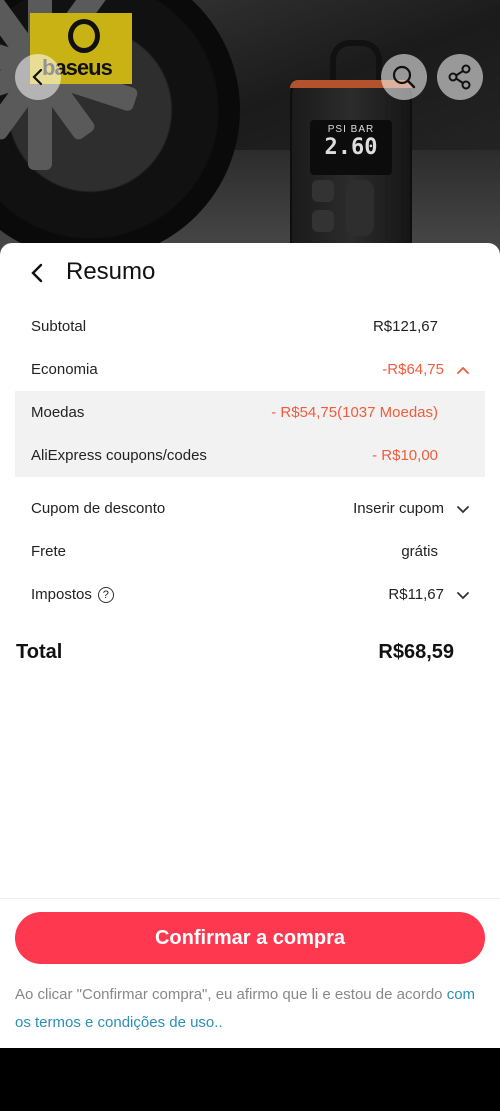 This screenshot has height=1111, width=500. Describe the element at coordinates (59, 326) in the screenshot. I see `subtotal-label: Subtotal` at that location.